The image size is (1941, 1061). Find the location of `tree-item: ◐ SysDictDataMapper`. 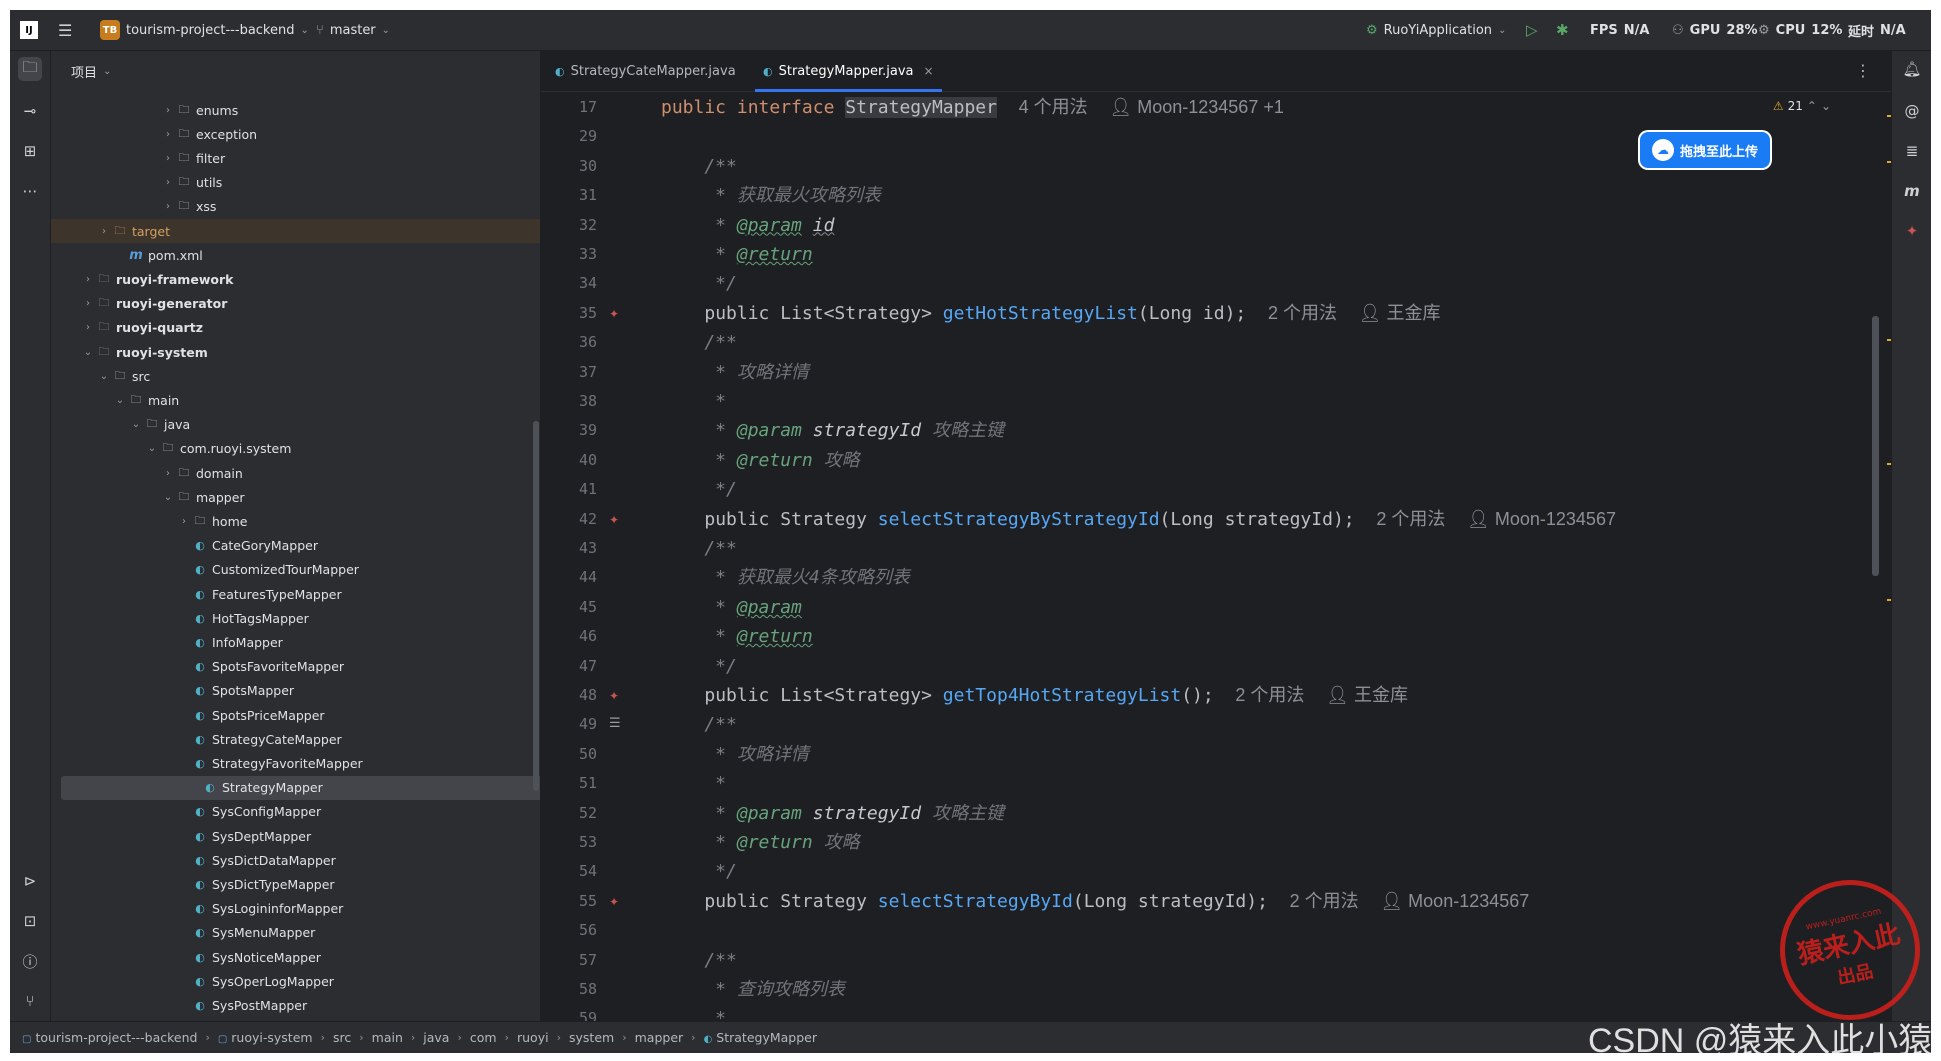

tree-item: ◐ SysDictDataMapper is located at coordinates (295, 860).